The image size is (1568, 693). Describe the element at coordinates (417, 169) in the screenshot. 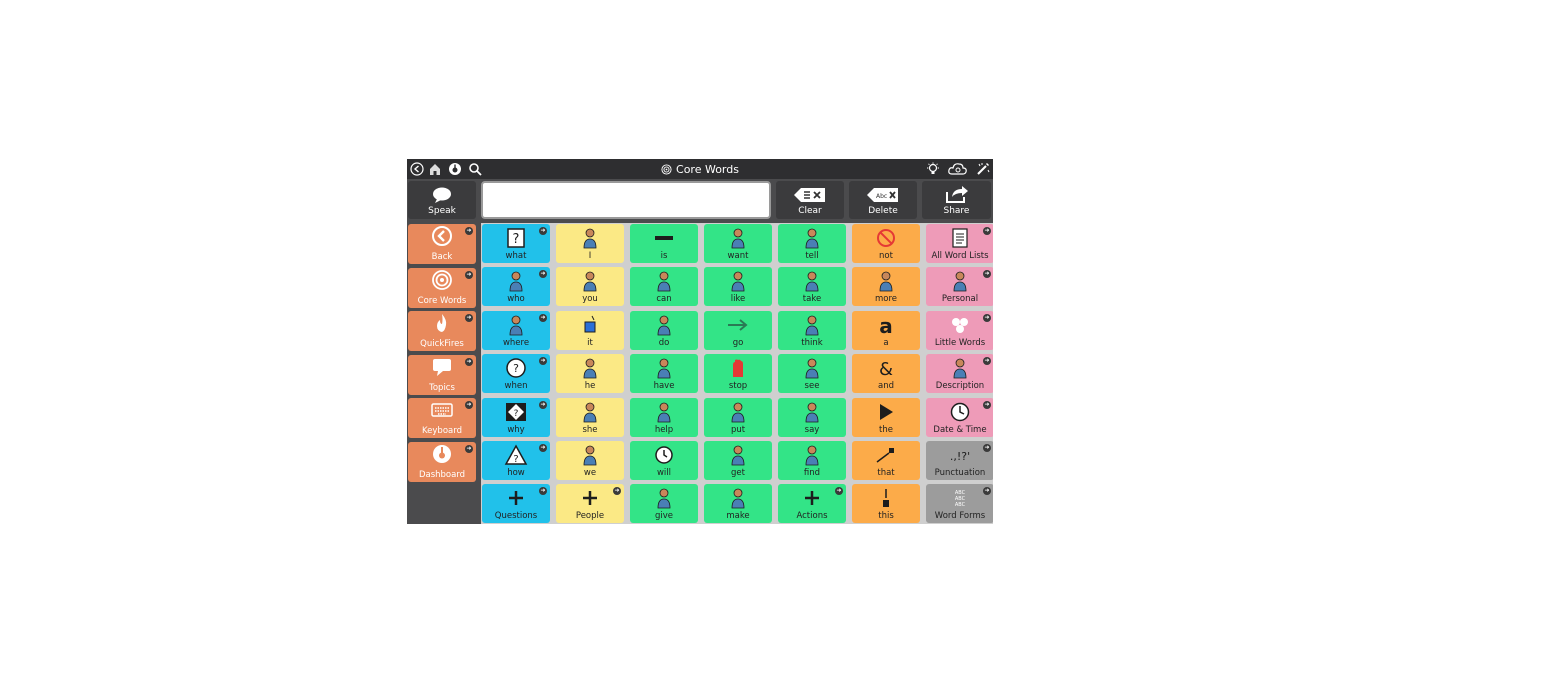

I see `back-circle-icon` at that location.